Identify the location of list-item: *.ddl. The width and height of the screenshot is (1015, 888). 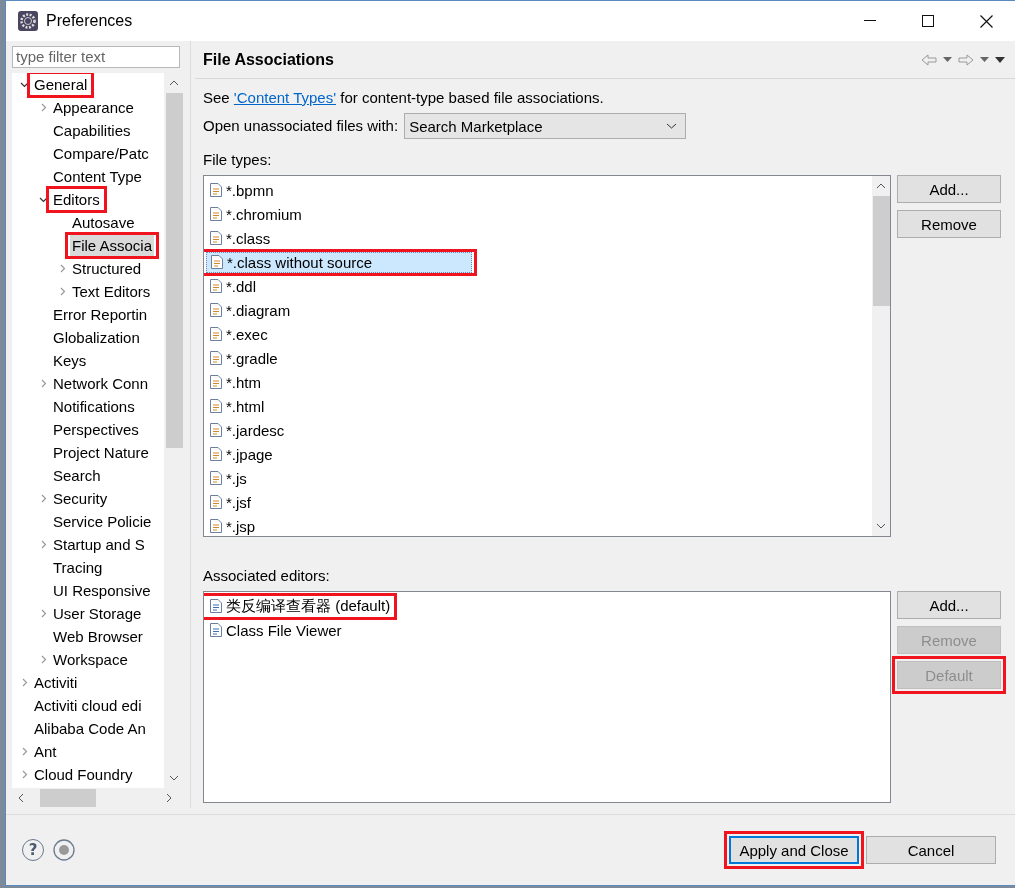
(232, 286).